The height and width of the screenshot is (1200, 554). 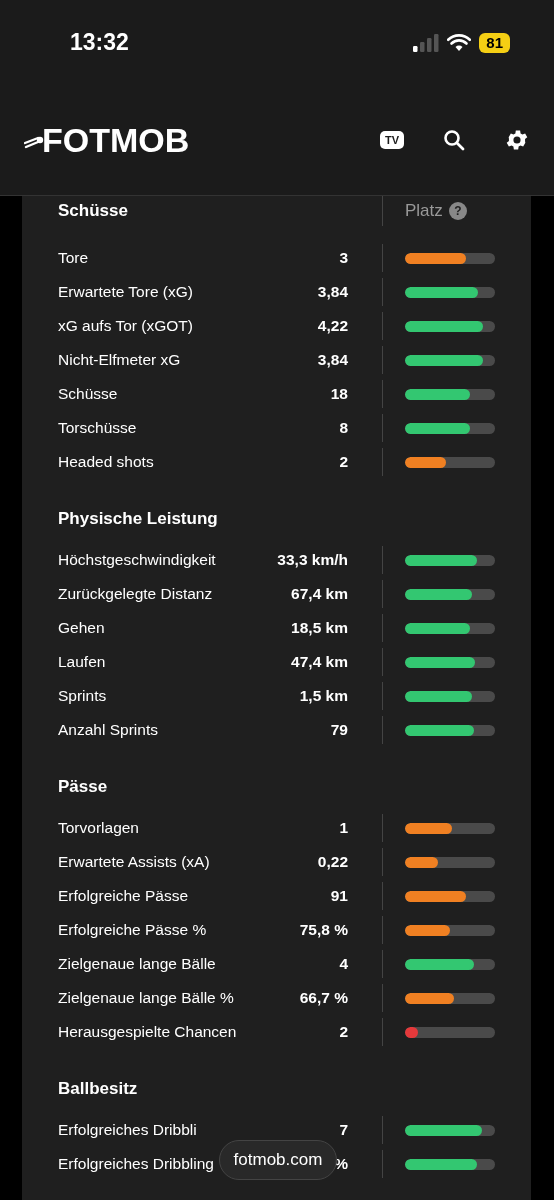 I want to click on stat-value: 47,4 km, so click(x=319, y=662).